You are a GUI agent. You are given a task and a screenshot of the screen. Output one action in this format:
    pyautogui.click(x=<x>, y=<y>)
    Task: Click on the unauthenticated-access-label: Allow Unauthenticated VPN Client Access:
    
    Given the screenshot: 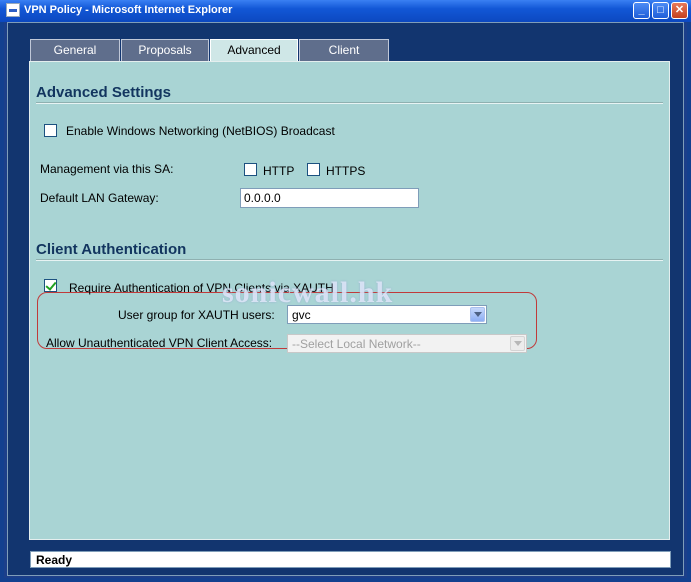 What is the action you would take?
    pyautogui.click(x=159, y=343)
    